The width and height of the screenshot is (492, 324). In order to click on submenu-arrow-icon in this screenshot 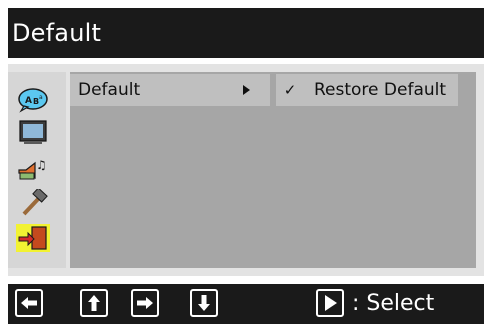, I will do `click(246, 90)`.